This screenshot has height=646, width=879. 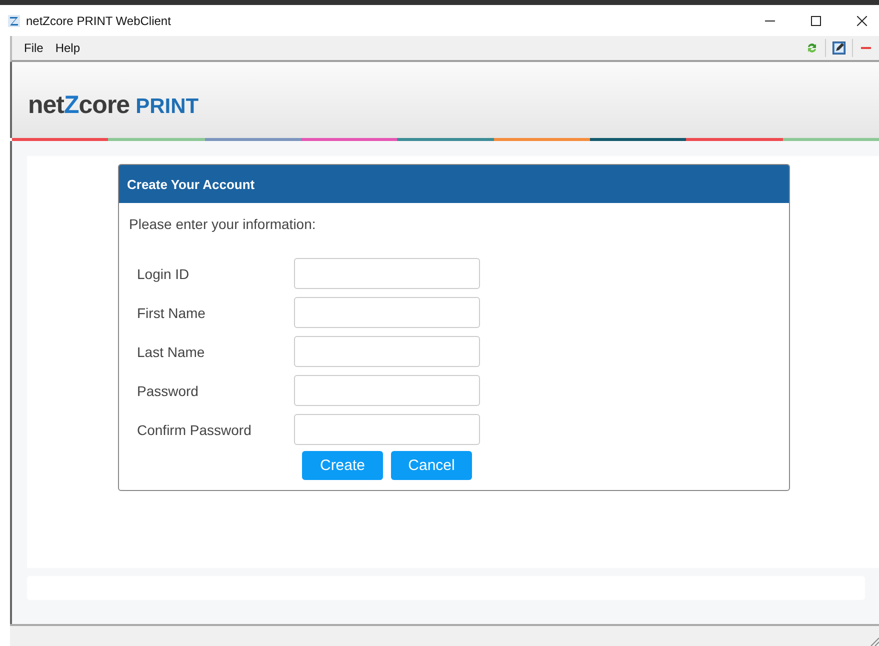 What do you see at coordinates (839, 48) in the screenshot?
I see `edit-icon` at bounding box center [839, 48].